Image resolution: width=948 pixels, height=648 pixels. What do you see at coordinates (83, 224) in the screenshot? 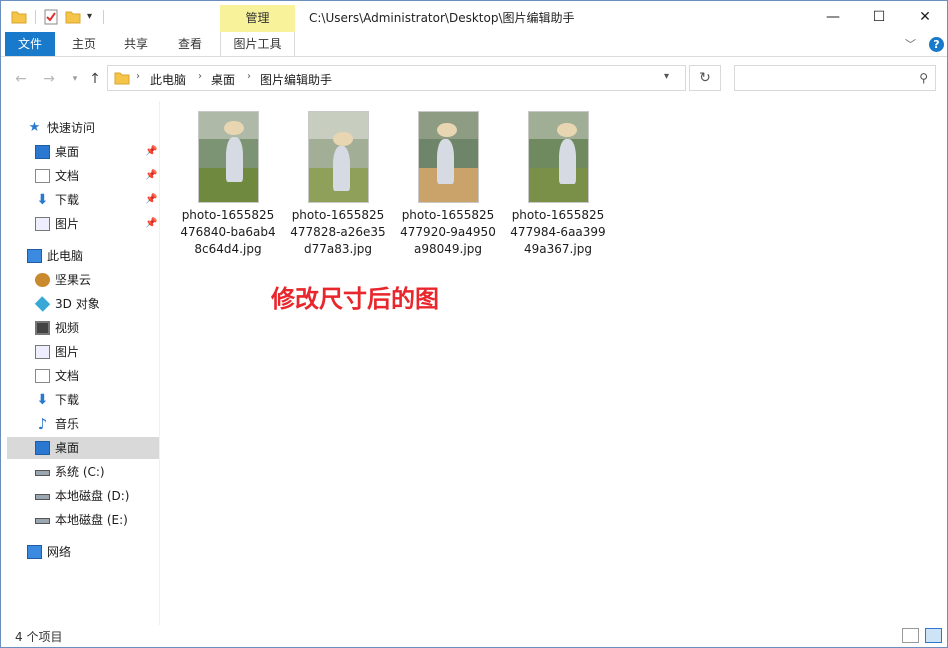
I see `sidebar-item-pictures-pinned: 图片 📌` at bounding box center [83, 224].